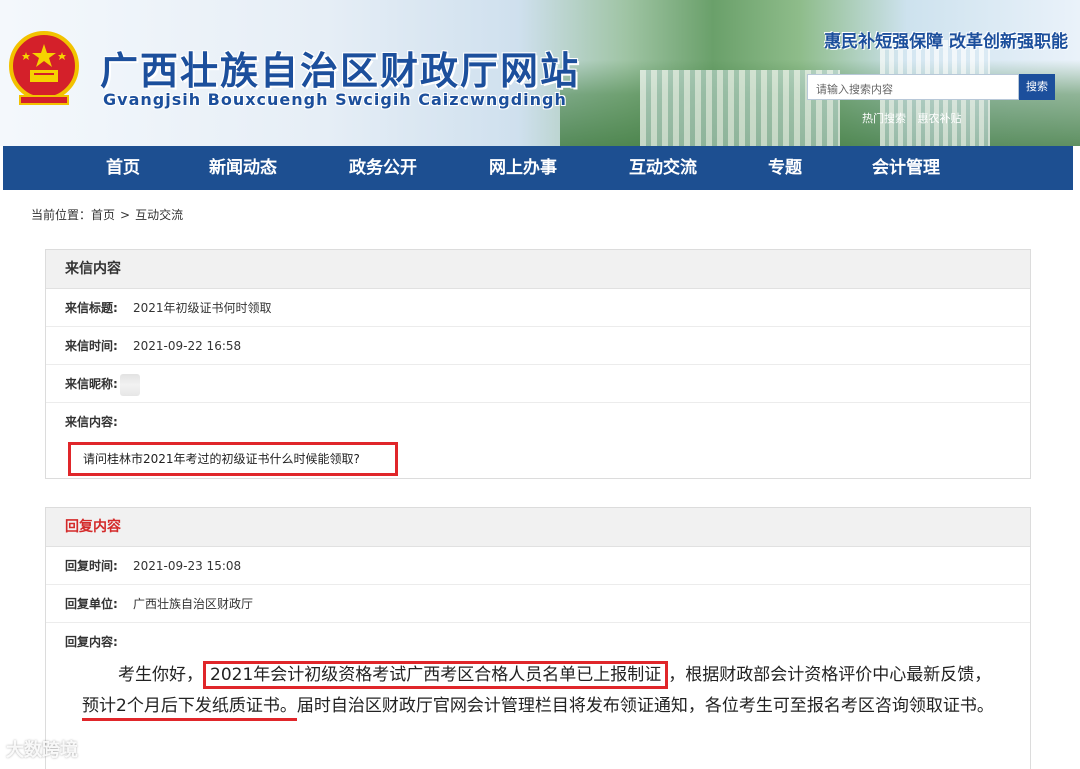 The height and width of the screenshot is (769, 1080). I want to click on watermark: 大数跨境, so click(42, 750).